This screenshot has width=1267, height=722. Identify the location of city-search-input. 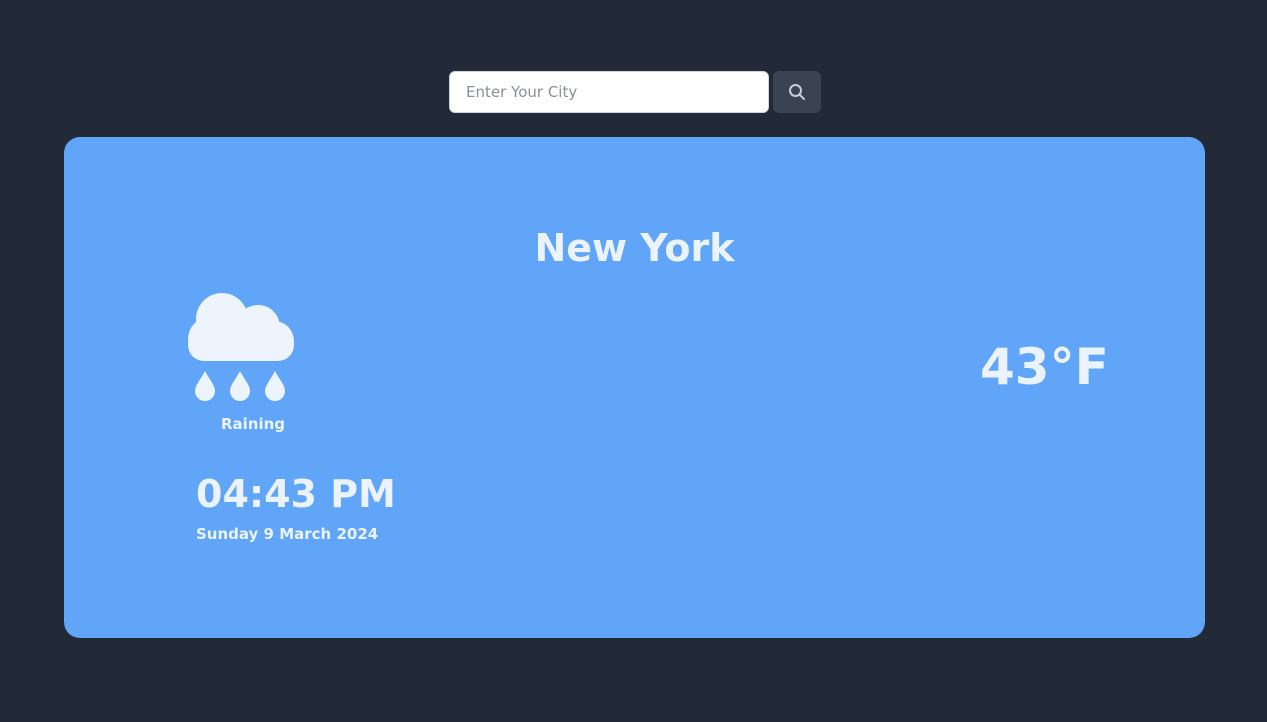
(609, 92).